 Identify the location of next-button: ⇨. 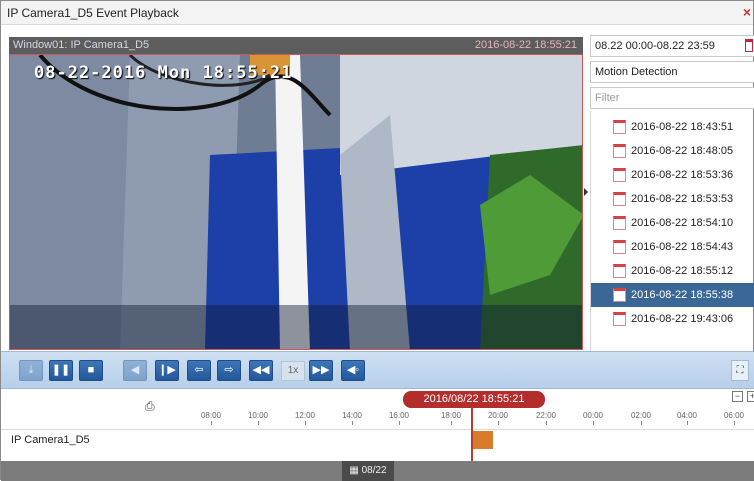
(229, 370).